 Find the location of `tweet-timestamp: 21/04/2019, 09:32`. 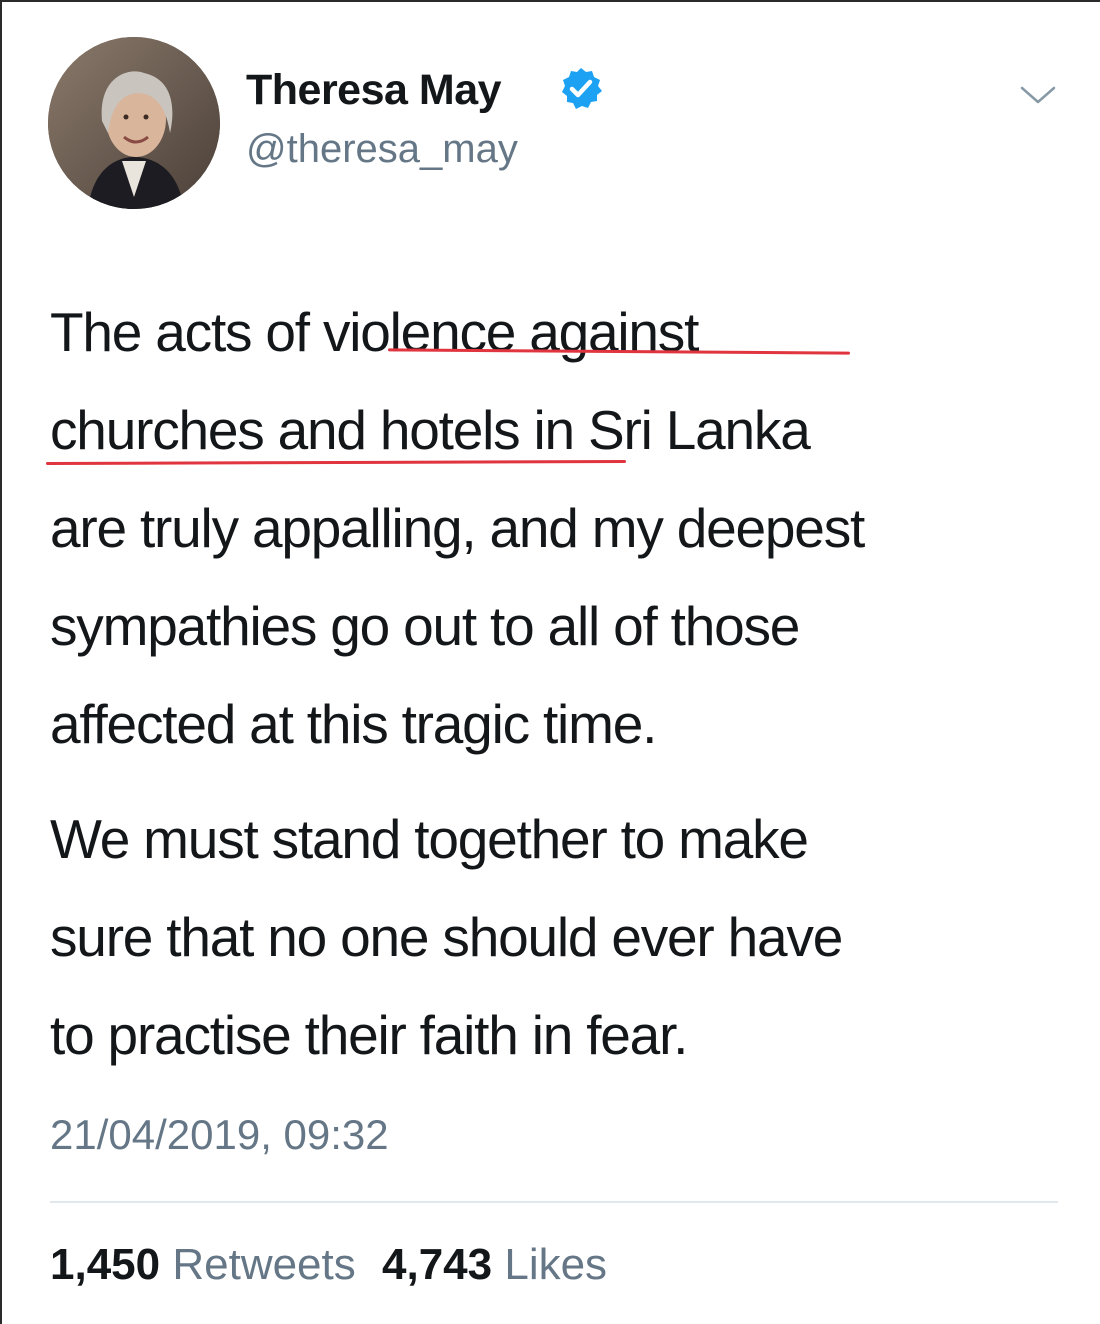

tweet-timestamp: 21/04/2019, 09:32 is located at coordinates (219, 1135).